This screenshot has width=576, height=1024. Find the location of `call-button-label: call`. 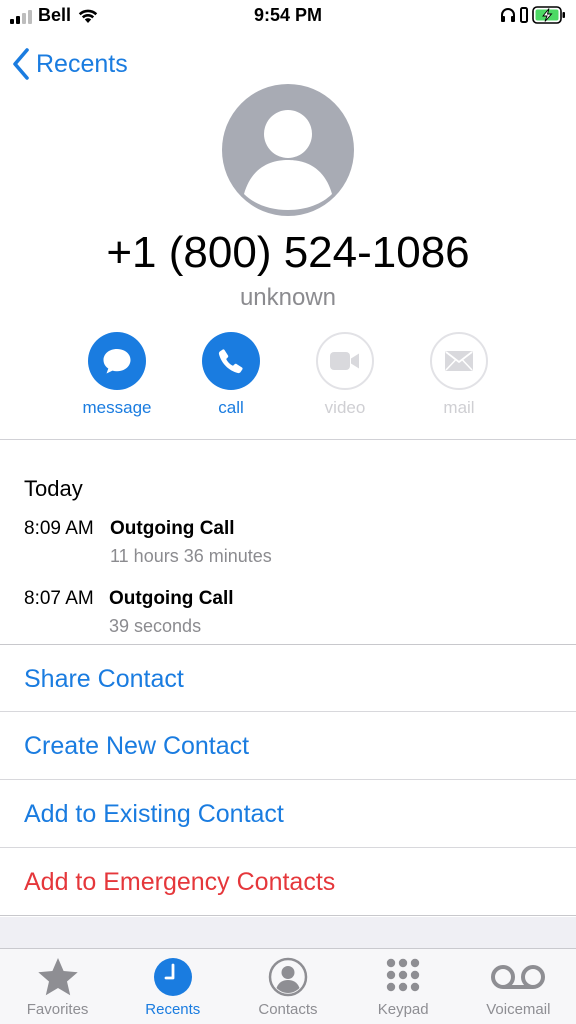

call-button-label: call is located at coordinates (231, 407).